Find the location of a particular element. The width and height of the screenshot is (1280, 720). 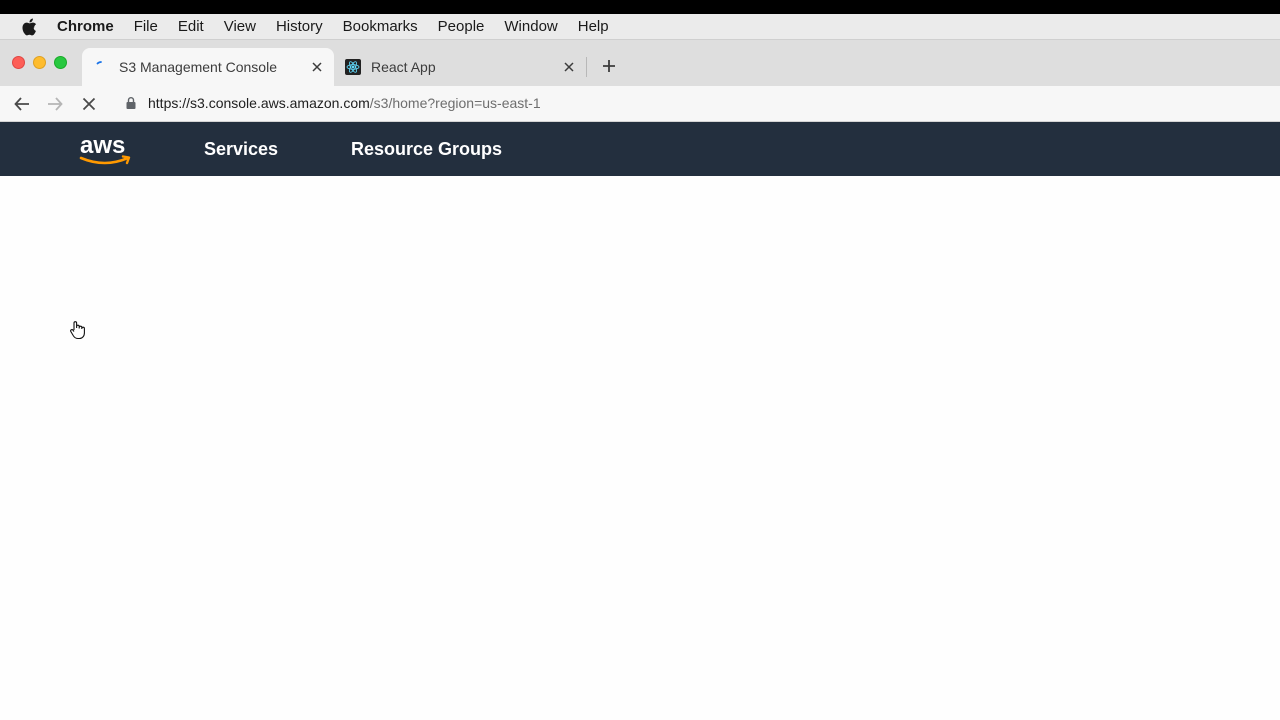

url-path: /s3/home?region=us-east-1 is located at coordinates (455, 103).